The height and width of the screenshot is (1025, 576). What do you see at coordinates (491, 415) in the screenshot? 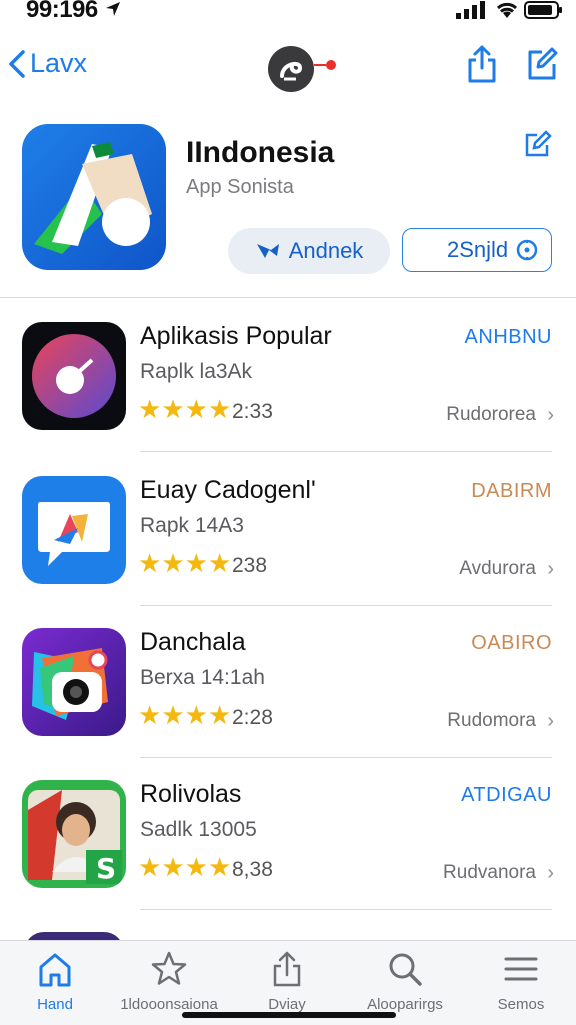
I see `more-link: Rudororea` at bounding box center [491, 415].